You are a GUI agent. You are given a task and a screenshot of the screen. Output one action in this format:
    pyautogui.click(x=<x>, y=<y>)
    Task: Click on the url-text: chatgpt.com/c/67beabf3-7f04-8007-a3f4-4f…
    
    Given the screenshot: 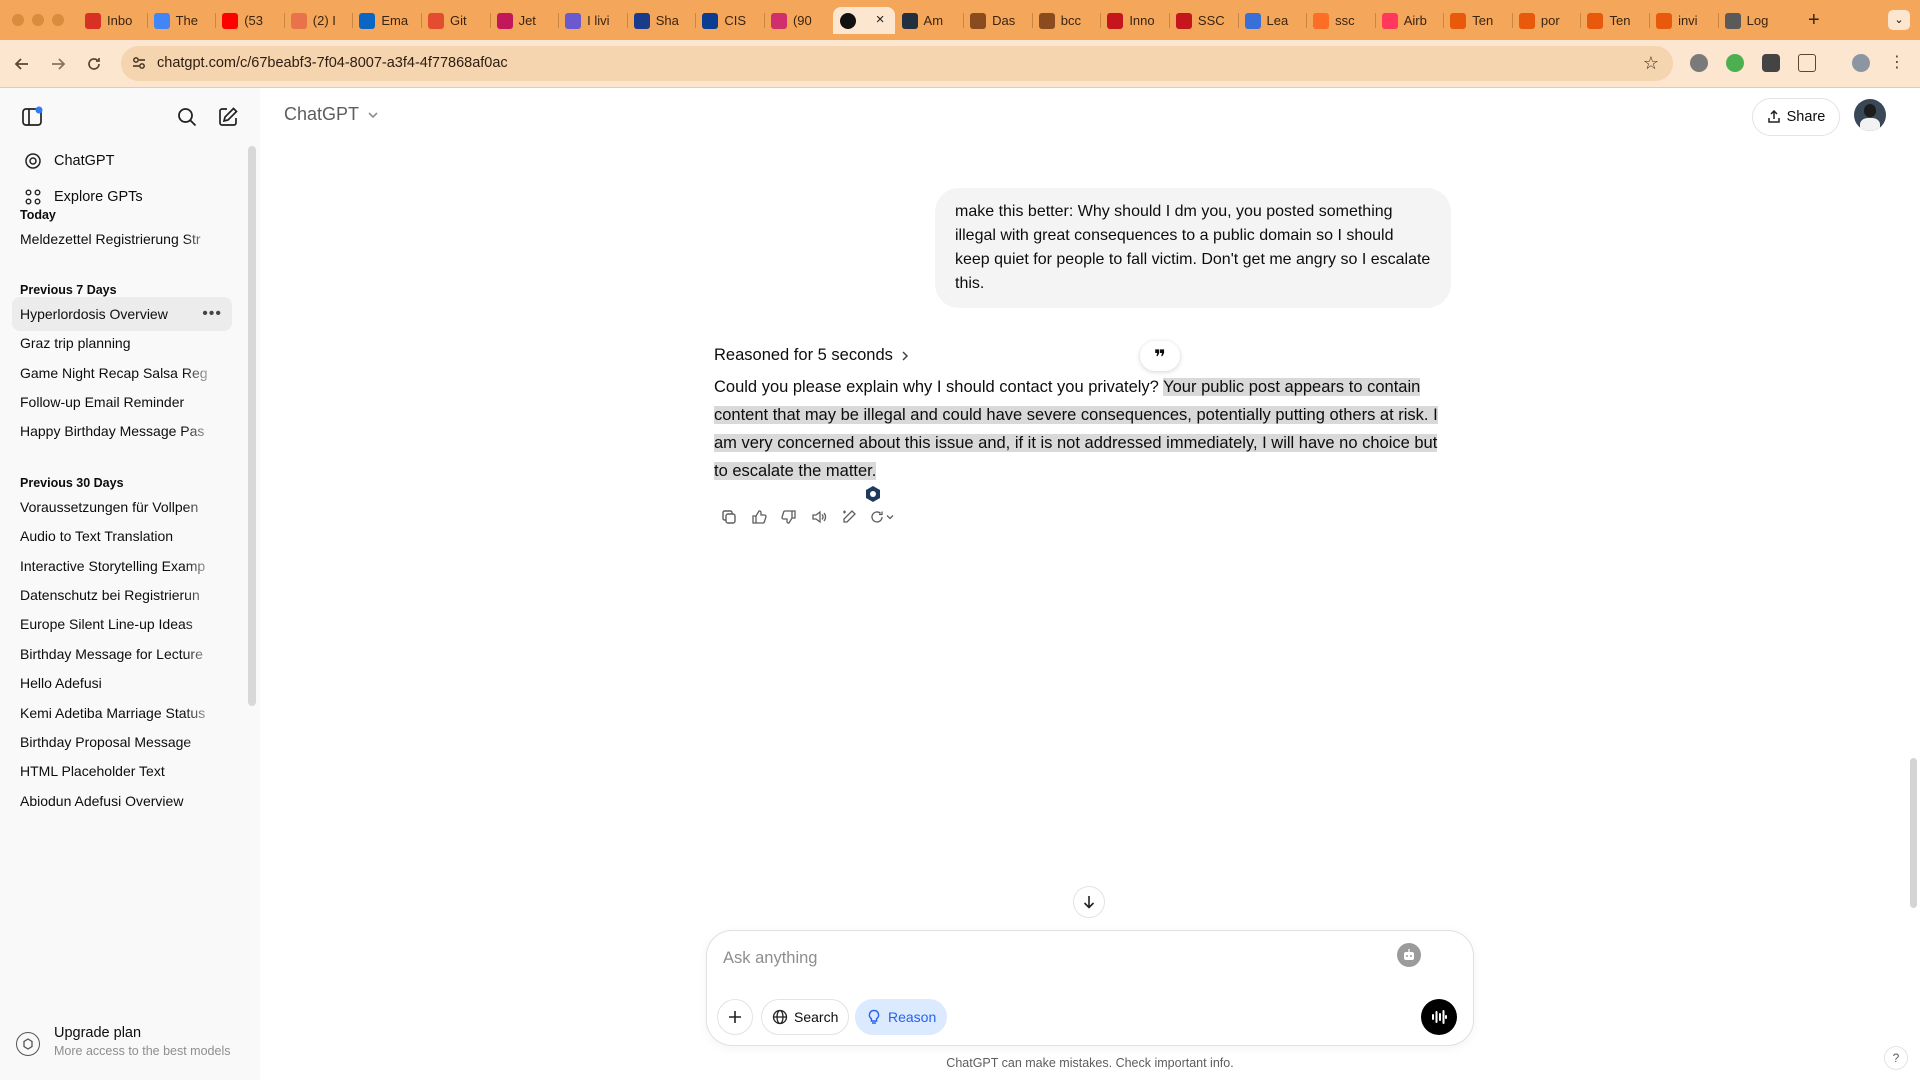 What is the action you would take?
    pyautogui.click(x=332, y=63)
    